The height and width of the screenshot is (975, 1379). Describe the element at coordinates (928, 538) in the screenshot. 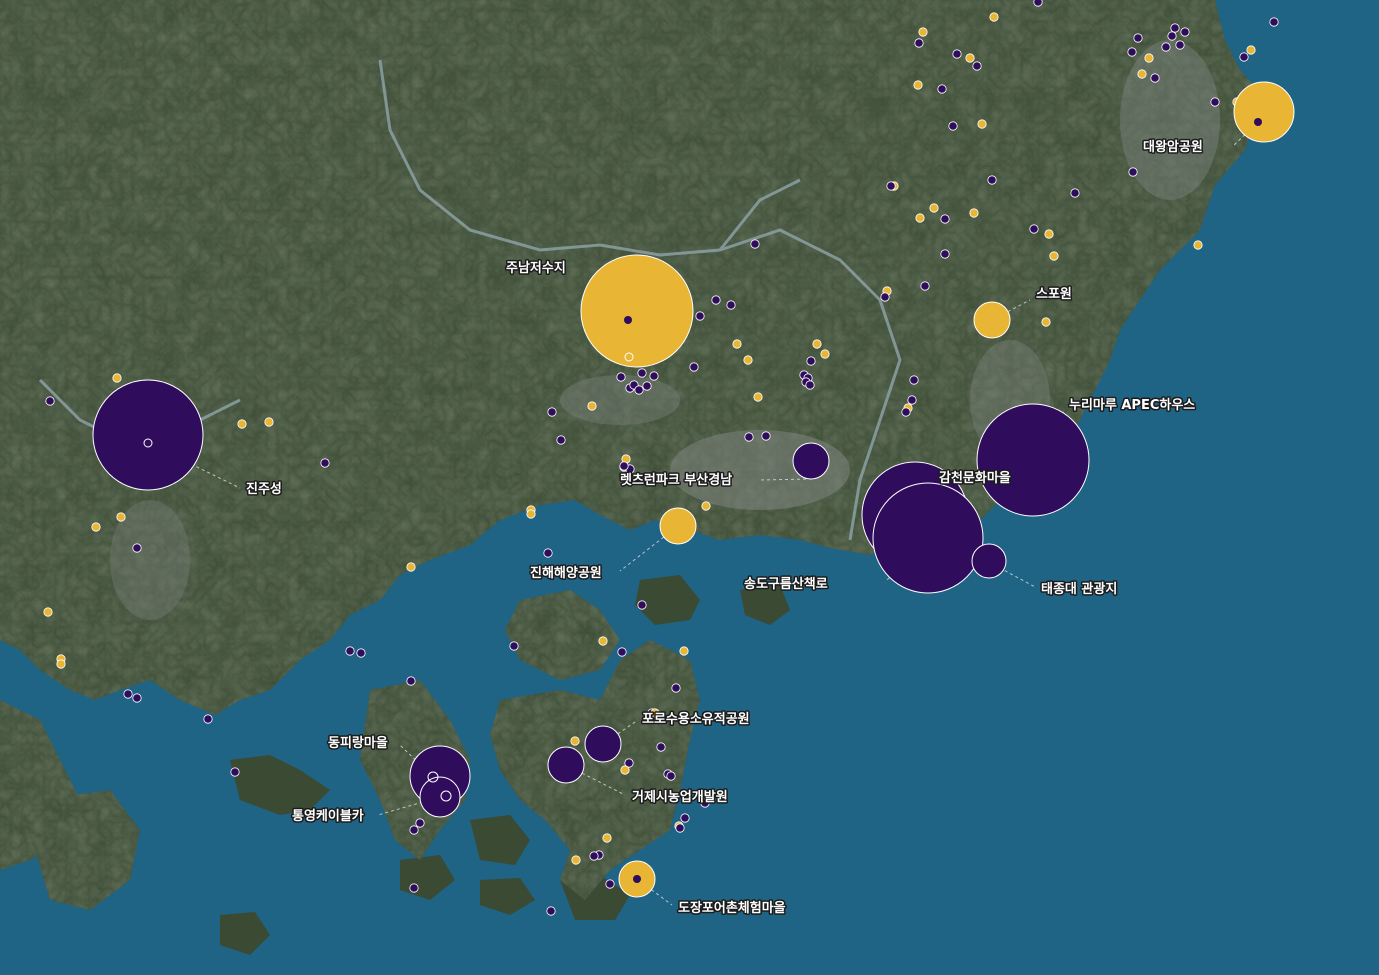

I see `marker-songdo` at that location.